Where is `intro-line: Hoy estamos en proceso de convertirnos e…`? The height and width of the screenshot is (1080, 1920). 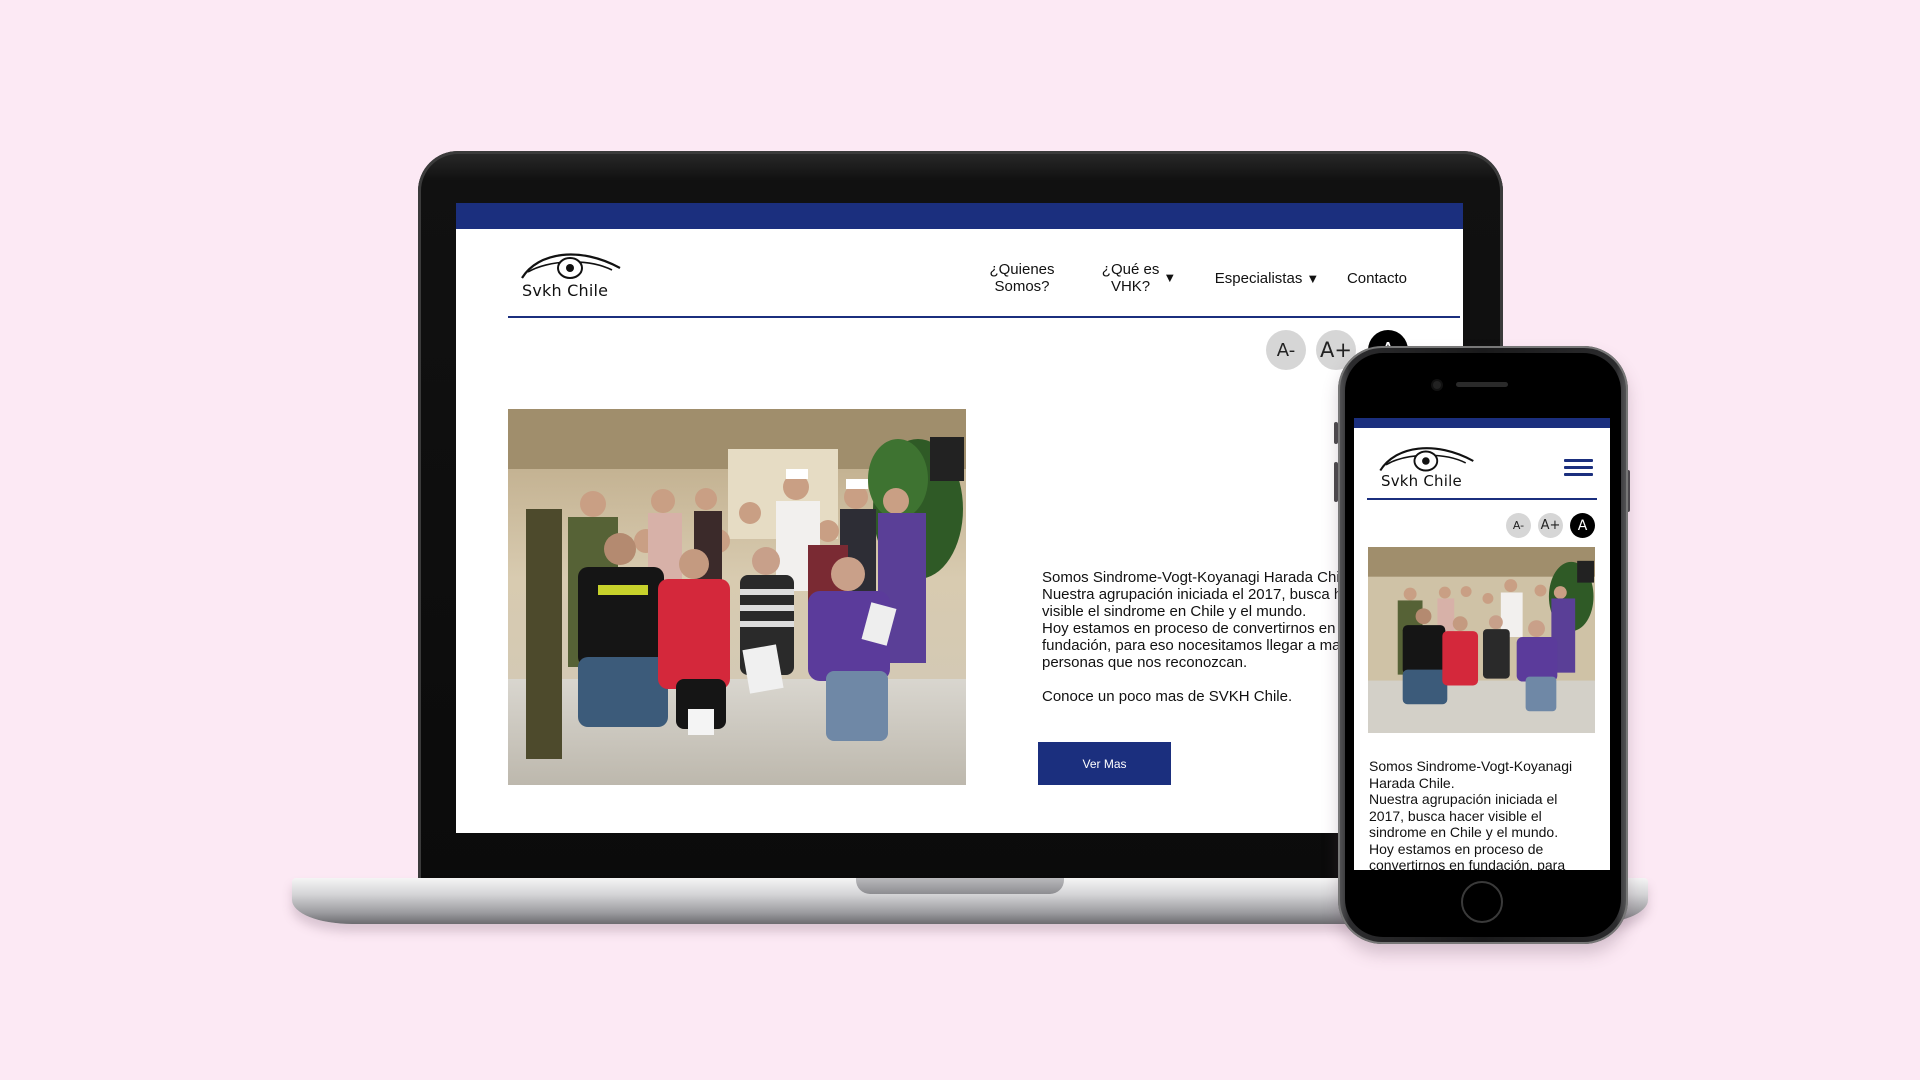 intro-line: Hoy estamos en proceso de convertirnos e… is located at coordinates (1189, 628).